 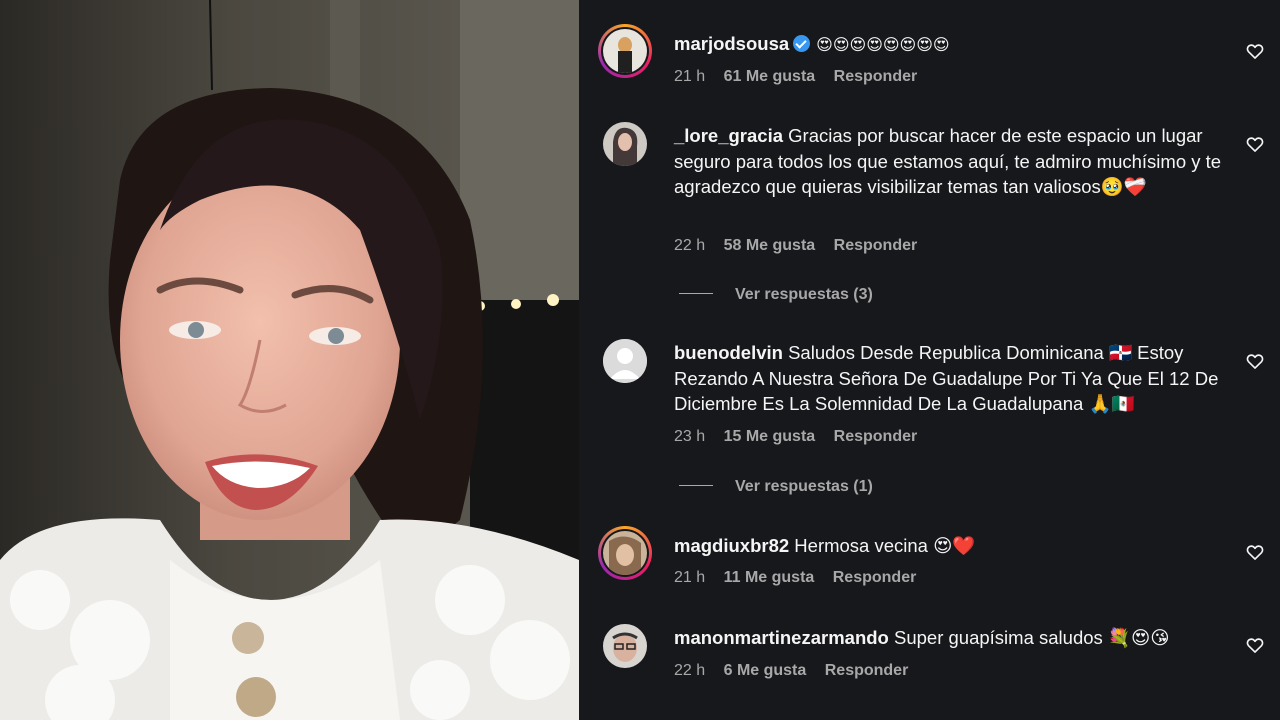 I want to click on view-replies-button: Ver respuestas (1), so click(x=776, y=487).